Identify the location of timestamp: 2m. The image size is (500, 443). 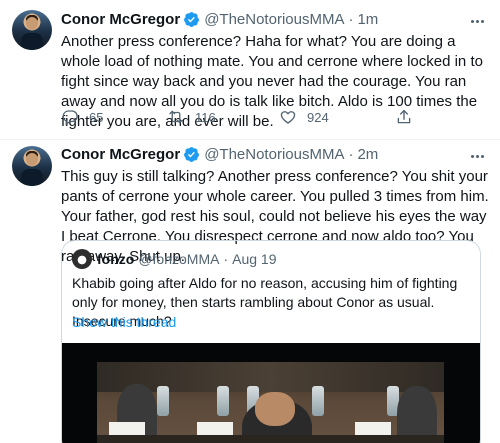
(367, 154).